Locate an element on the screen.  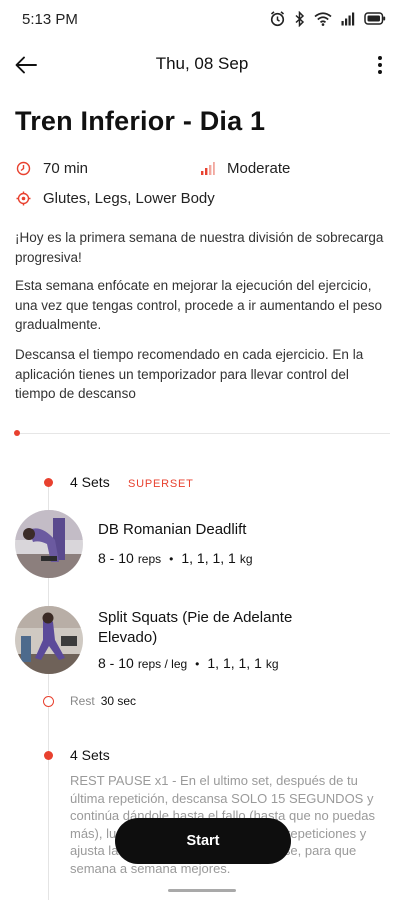
exercise-detail: 8 - 10 reps / leg • 1, 1, 1, 1 kg is located at coordinates (188, 663).